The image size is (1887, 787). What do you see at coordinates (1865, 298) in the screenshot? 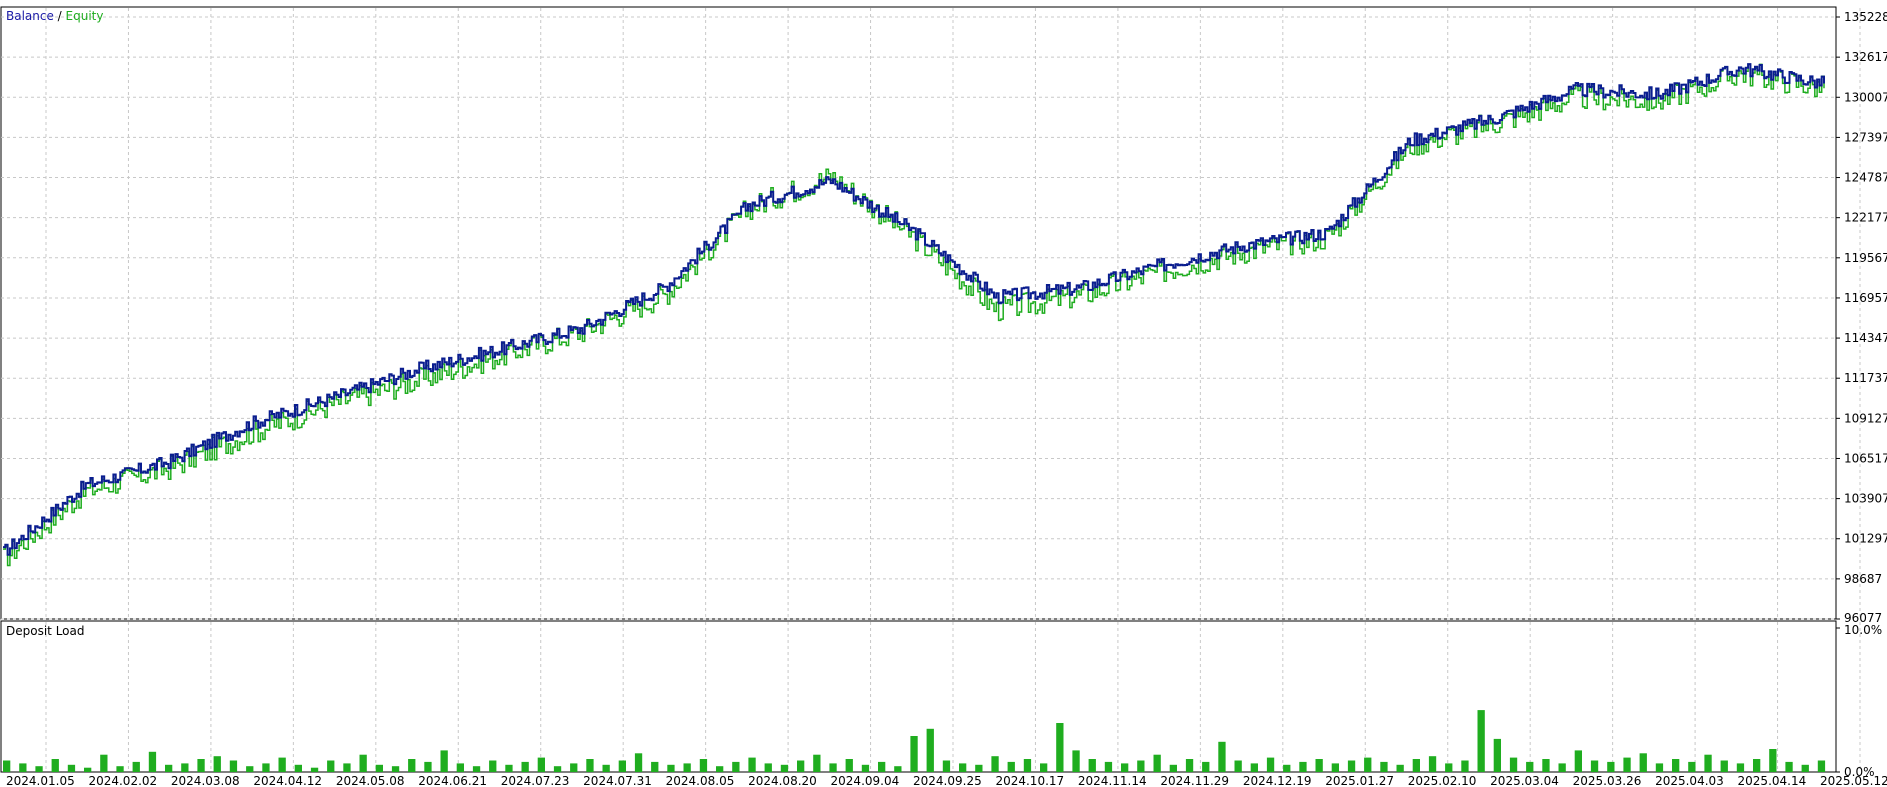
I see `y-tick-label: 116957` at bounding box center [1865, 298].